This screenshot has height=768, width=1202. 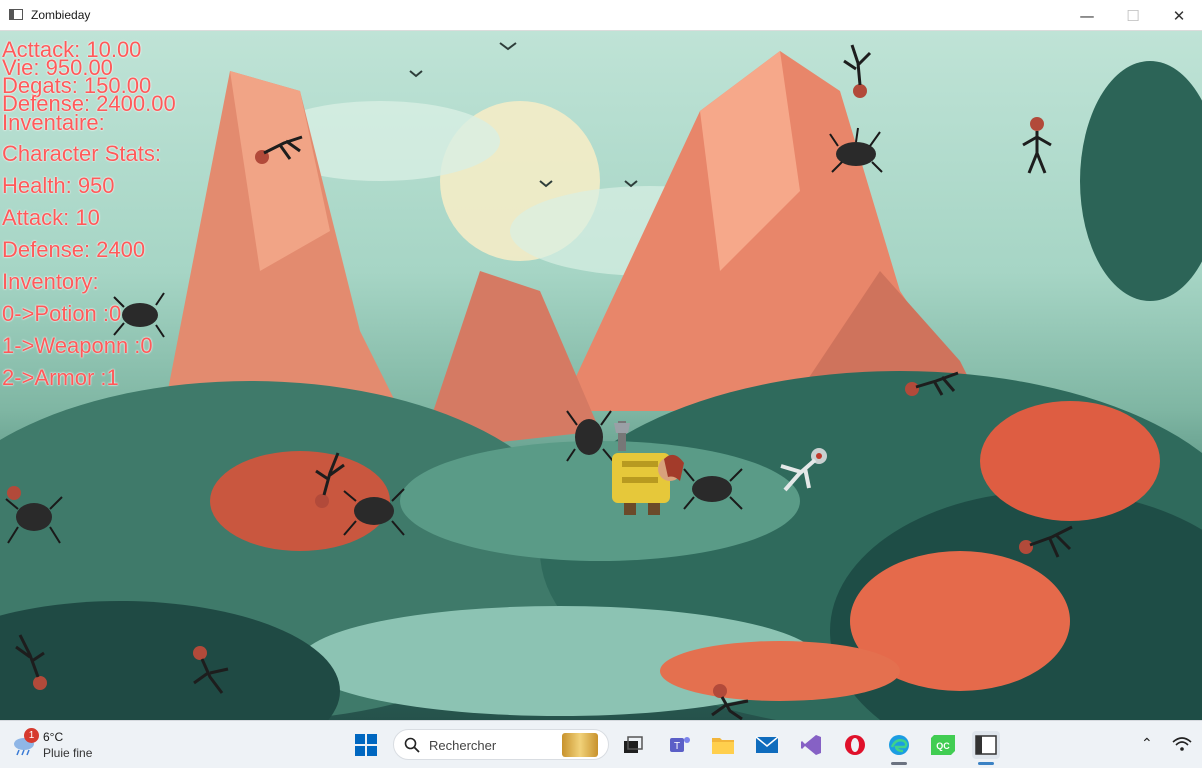 What do you see at coordinates (58, 185) in the screenshot?
I see `stats-health: Health: 950` at bounding box center [58, 185].